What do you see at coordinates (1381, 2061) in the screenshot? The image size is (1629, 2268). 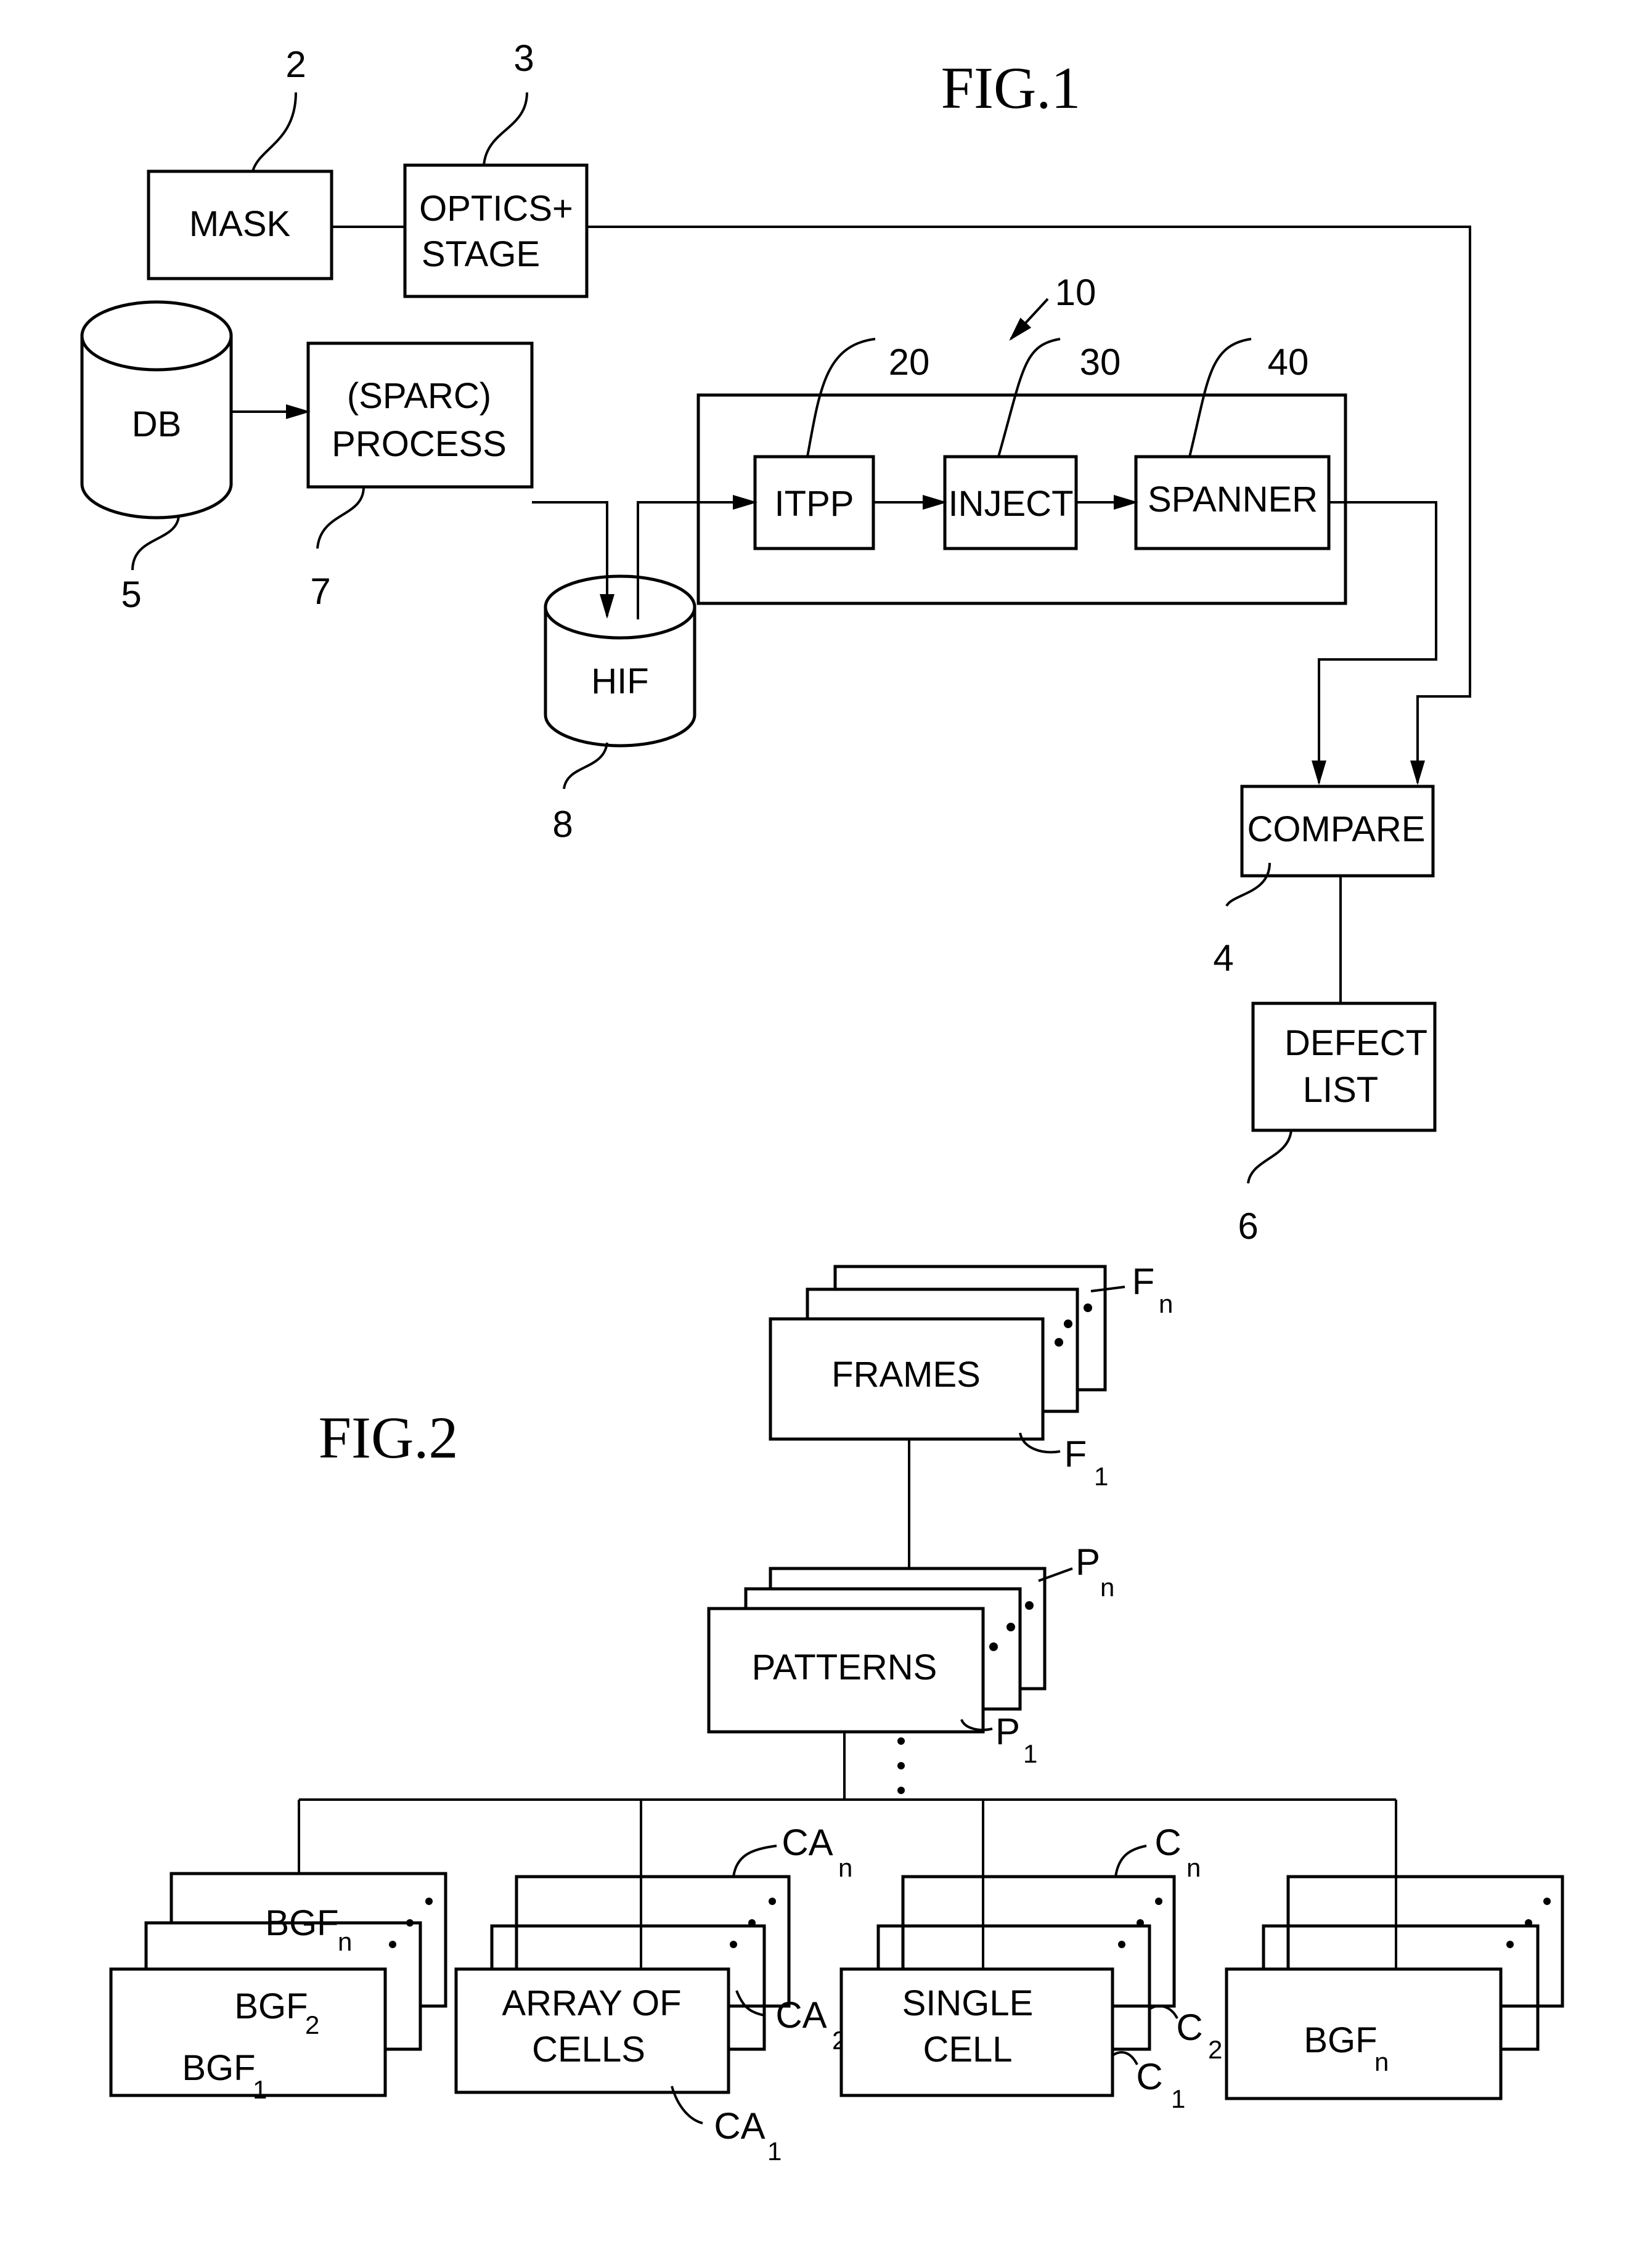 I see `bgf-last-sub: n` at bounding box center [1381, 2061].